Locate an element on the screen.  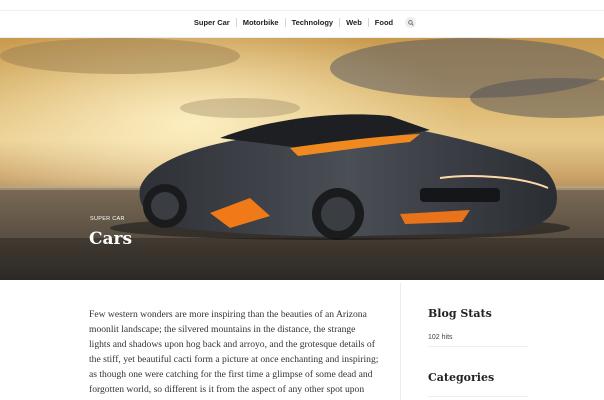
search-button is located at coordinates (411, 22).